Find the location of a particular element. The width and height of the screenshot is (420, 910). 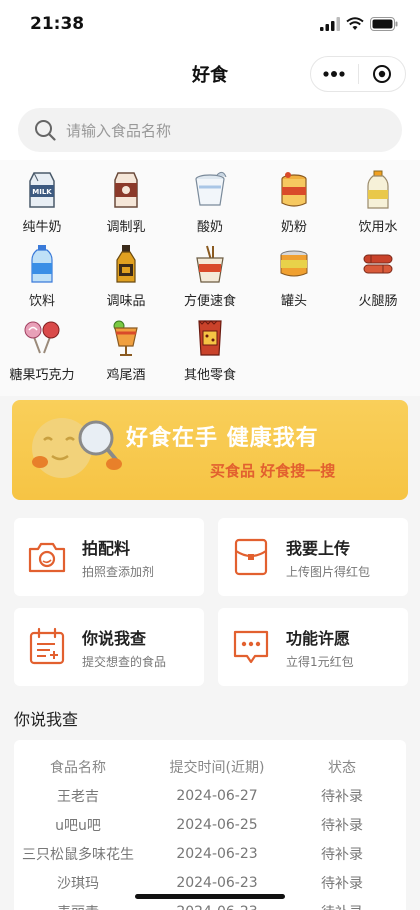

table-row: 王老吉 2024-06-27 待补录 is located at coordinates (210, 795).